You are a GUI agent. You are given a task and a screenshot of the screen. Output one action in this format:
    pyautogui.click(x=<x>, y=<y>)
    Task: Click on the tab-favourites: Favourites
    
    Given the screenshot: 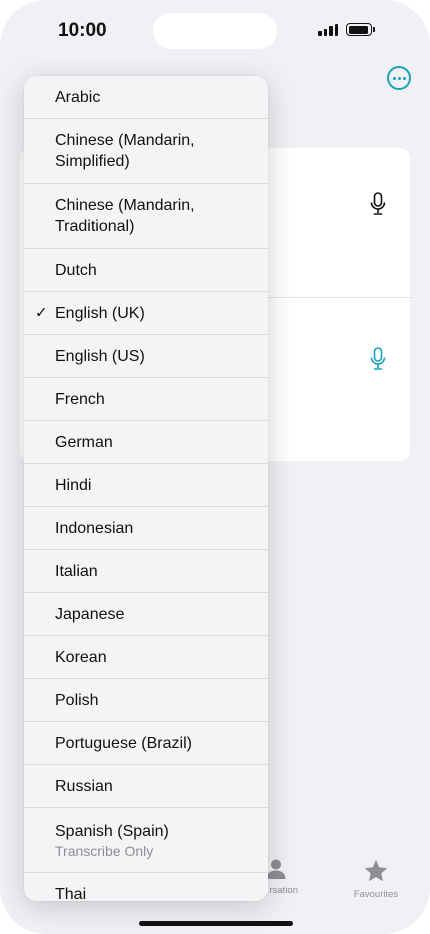 What is the action you would take?
    pyautogui.click(x=376, y=879)
    